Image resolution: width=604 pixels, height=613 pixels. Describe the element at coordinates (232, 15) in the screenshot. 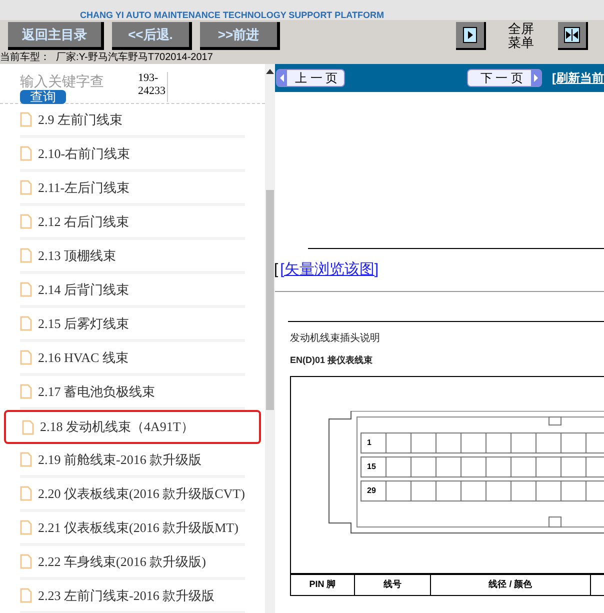

I see `platform-subtitle: CHANG YI AUTO MAINTENANCE TECHNOLOGY SUPPORT PLATFORM` at that location.